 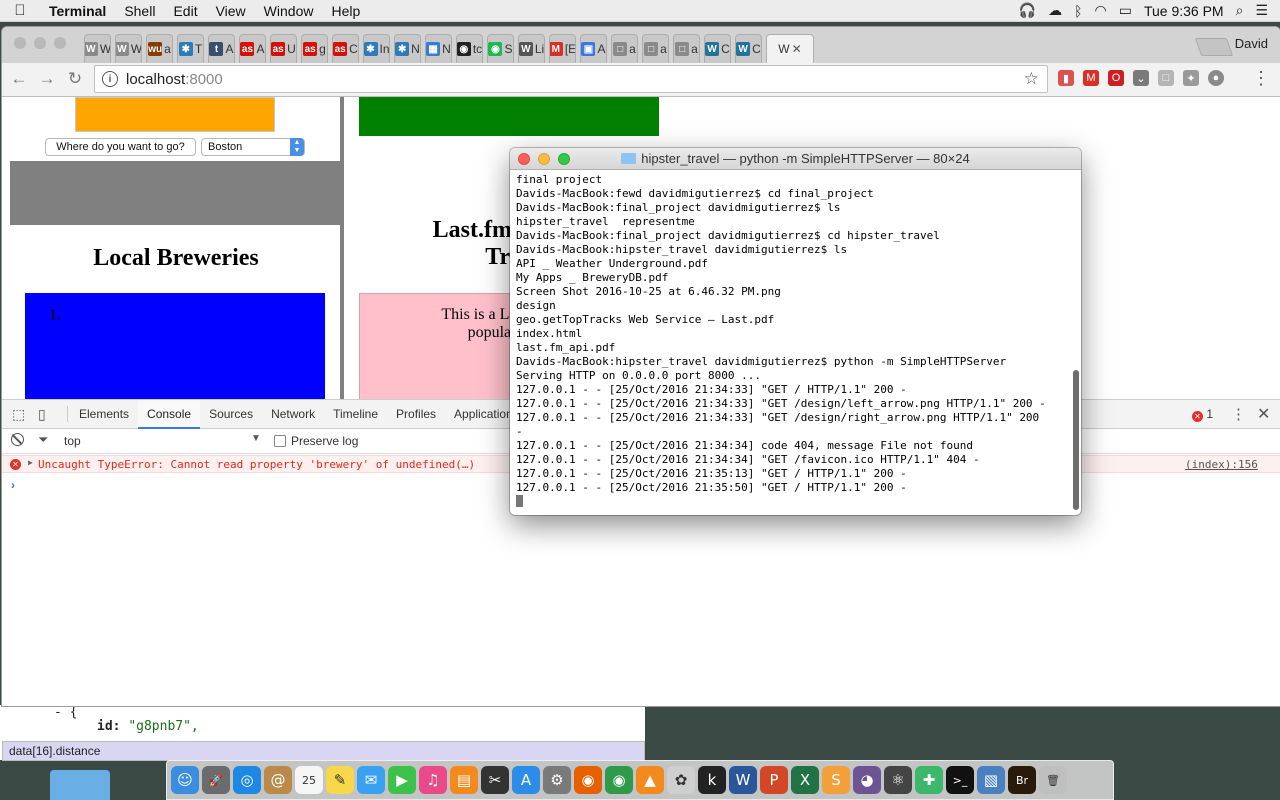 What do you see at coordinates (1240, 10) in the screenshot?
I see `spotlight-search-icon: ⌕` at bounding box center [1240, 10].